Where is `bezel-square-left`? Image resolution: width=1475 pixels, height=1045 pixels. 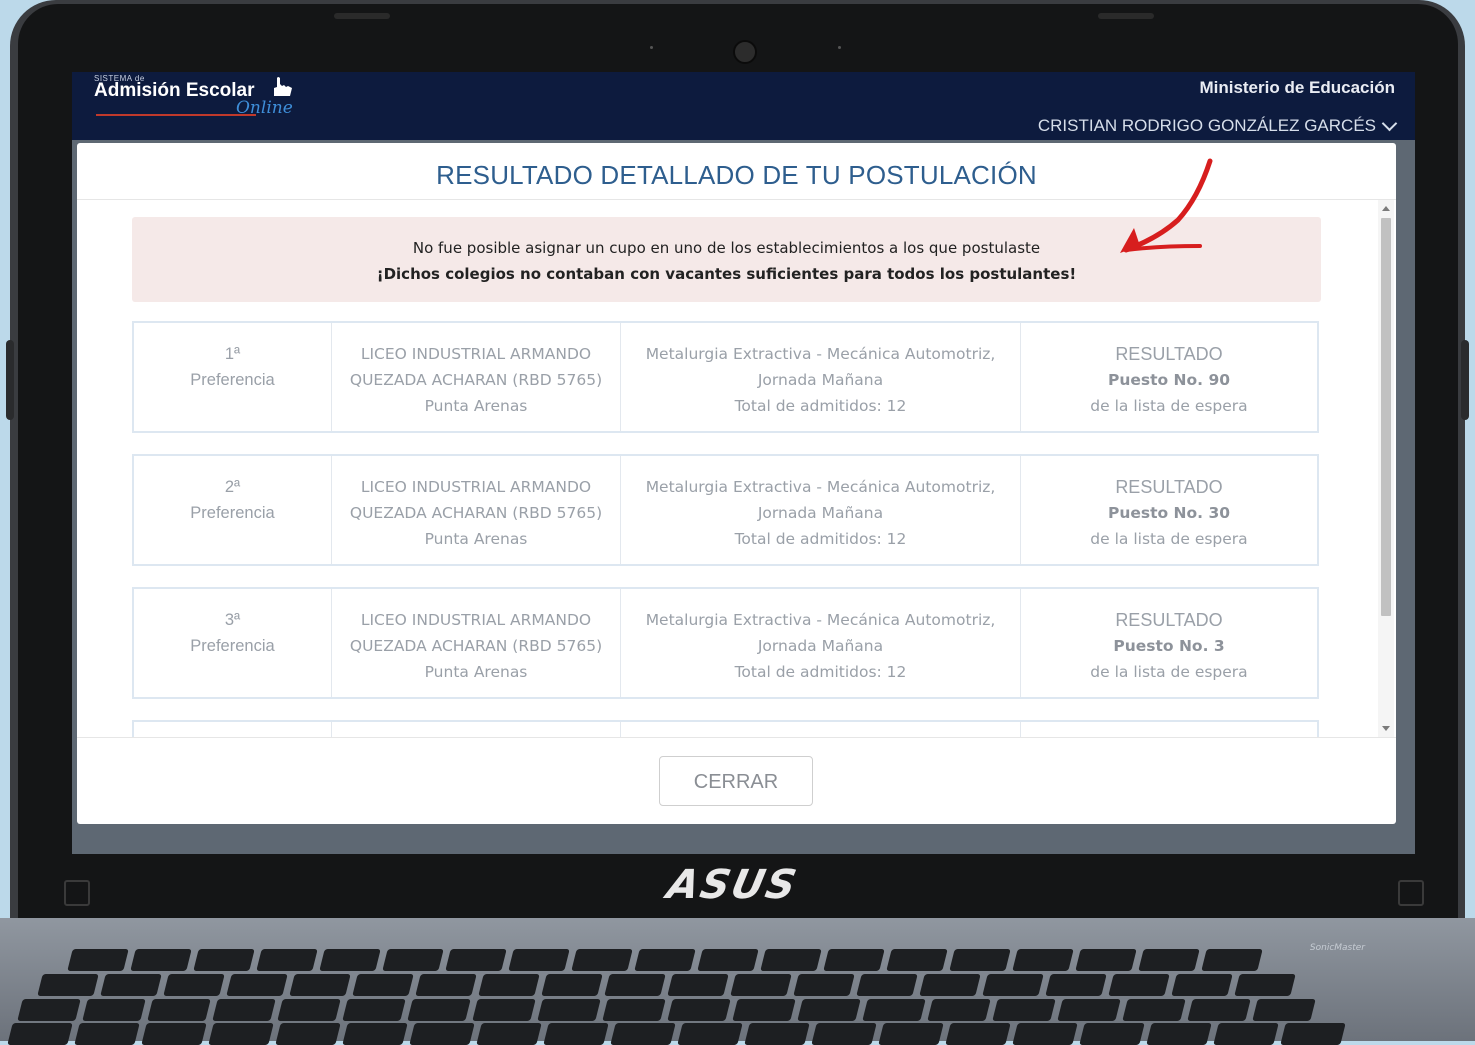
bezel-square-left is located at coordinates (77, 893).